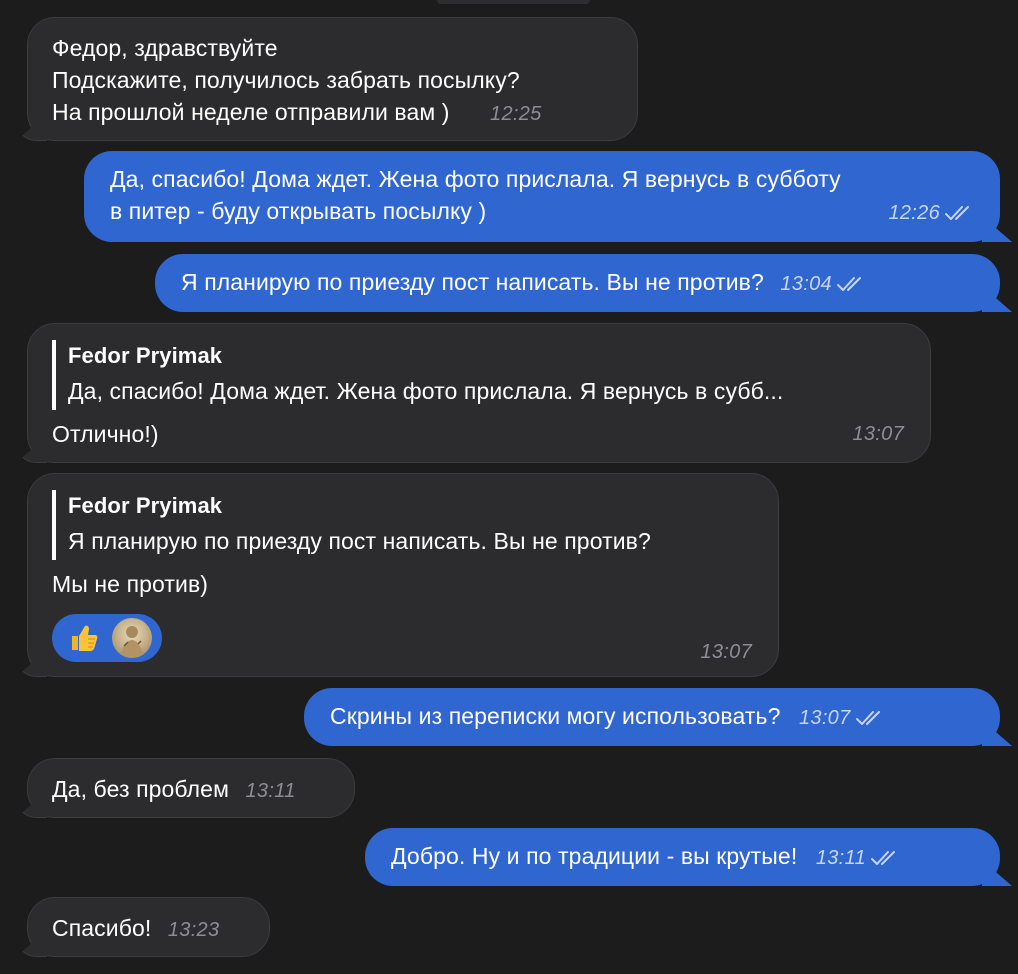 This screenshot has width=1018, height=974. I want to click on message-text: Добро. Ну и по традиции - вы крутые!, so click(594, 856).